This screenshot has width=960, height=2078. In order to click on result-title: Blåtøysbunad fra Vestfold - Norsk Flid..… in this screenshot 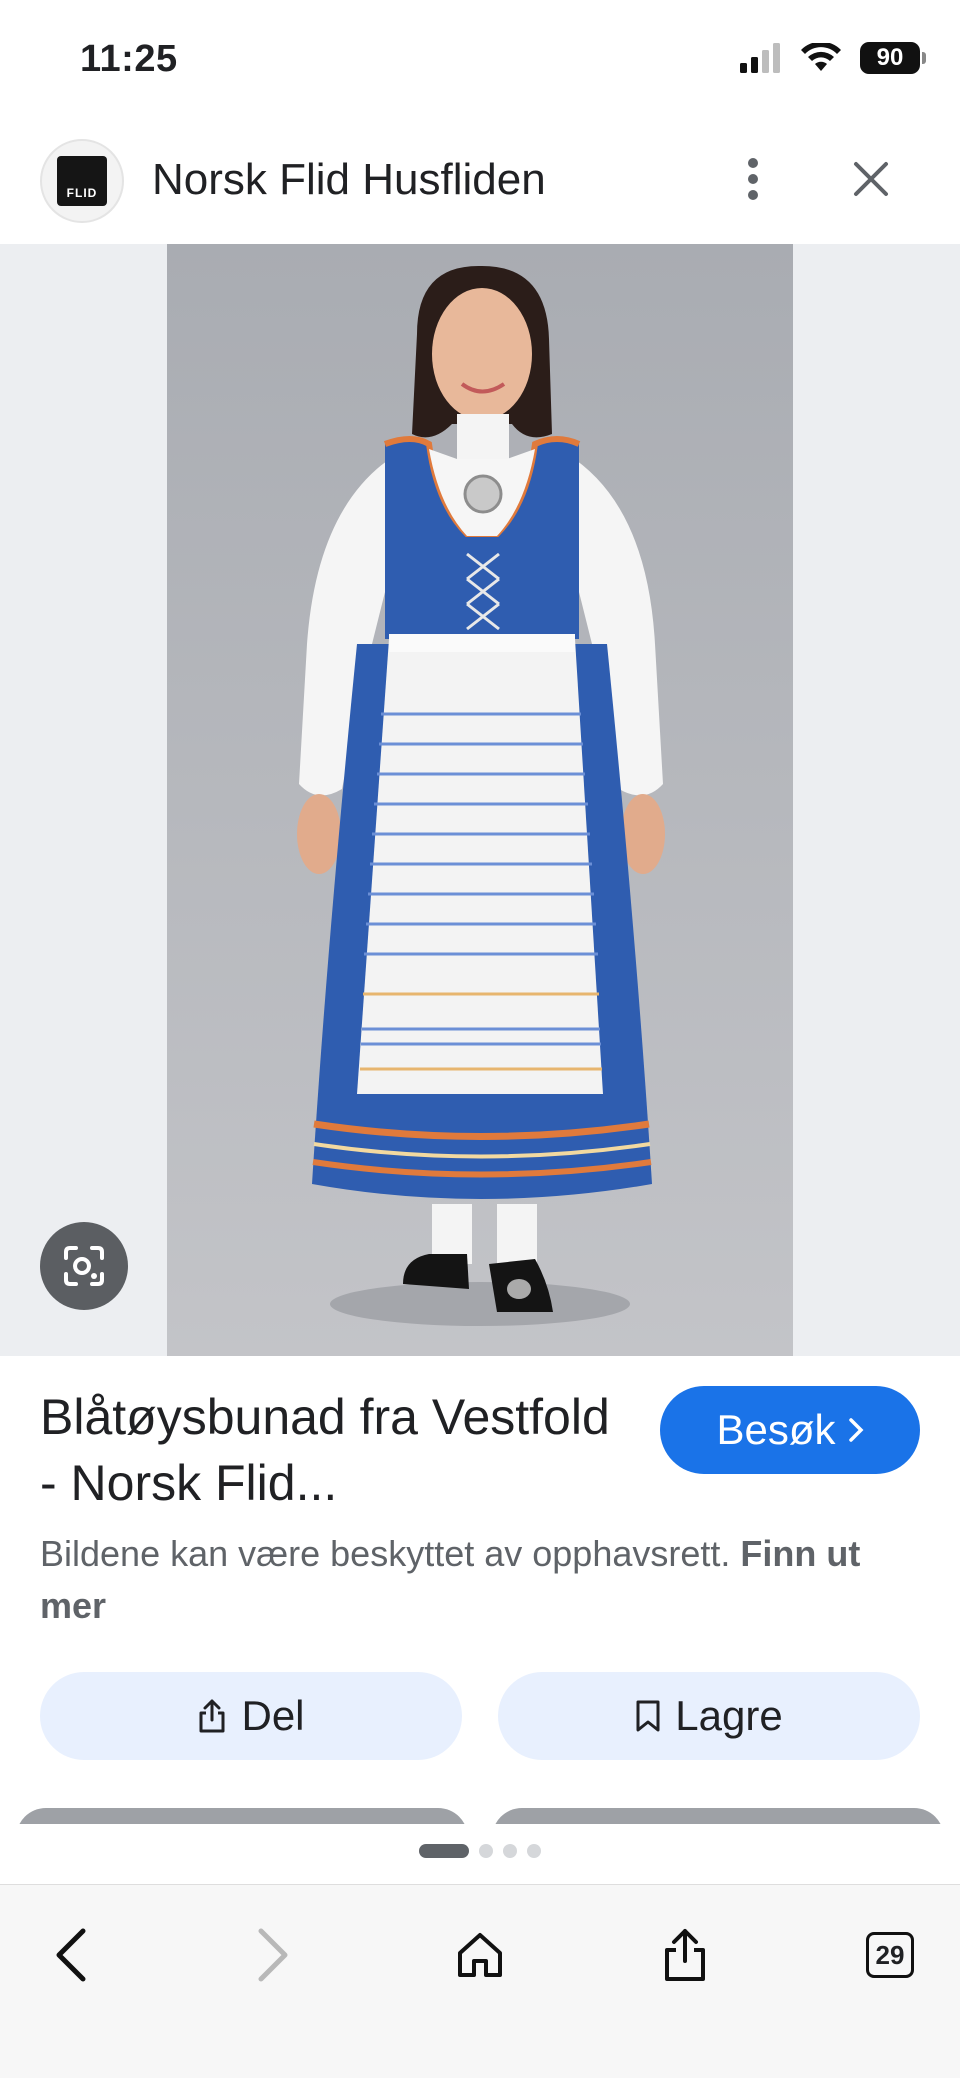, I will do `click(340, 1450)`.